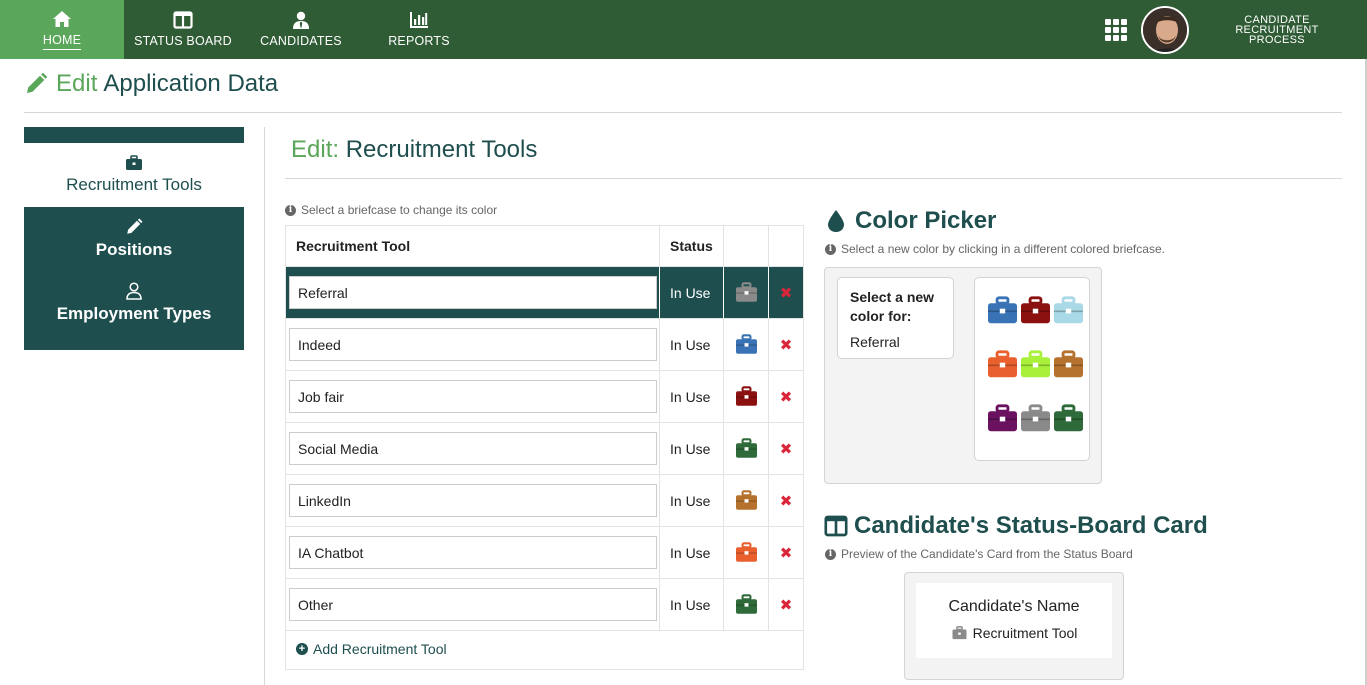  Describe the element at coordinates (302, 649) in the screenshot. I see `plus-circle-icon: +` at that location.